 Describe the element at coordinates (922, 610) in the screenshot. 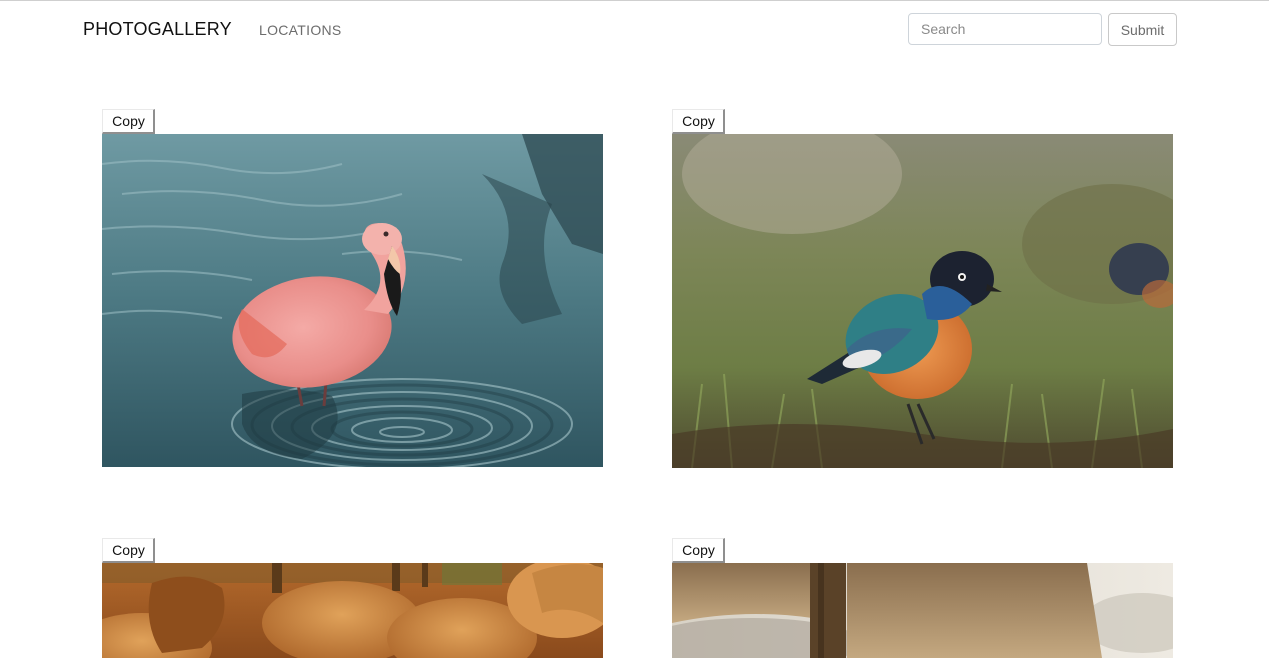

I see `sailboat-photo` at that location.